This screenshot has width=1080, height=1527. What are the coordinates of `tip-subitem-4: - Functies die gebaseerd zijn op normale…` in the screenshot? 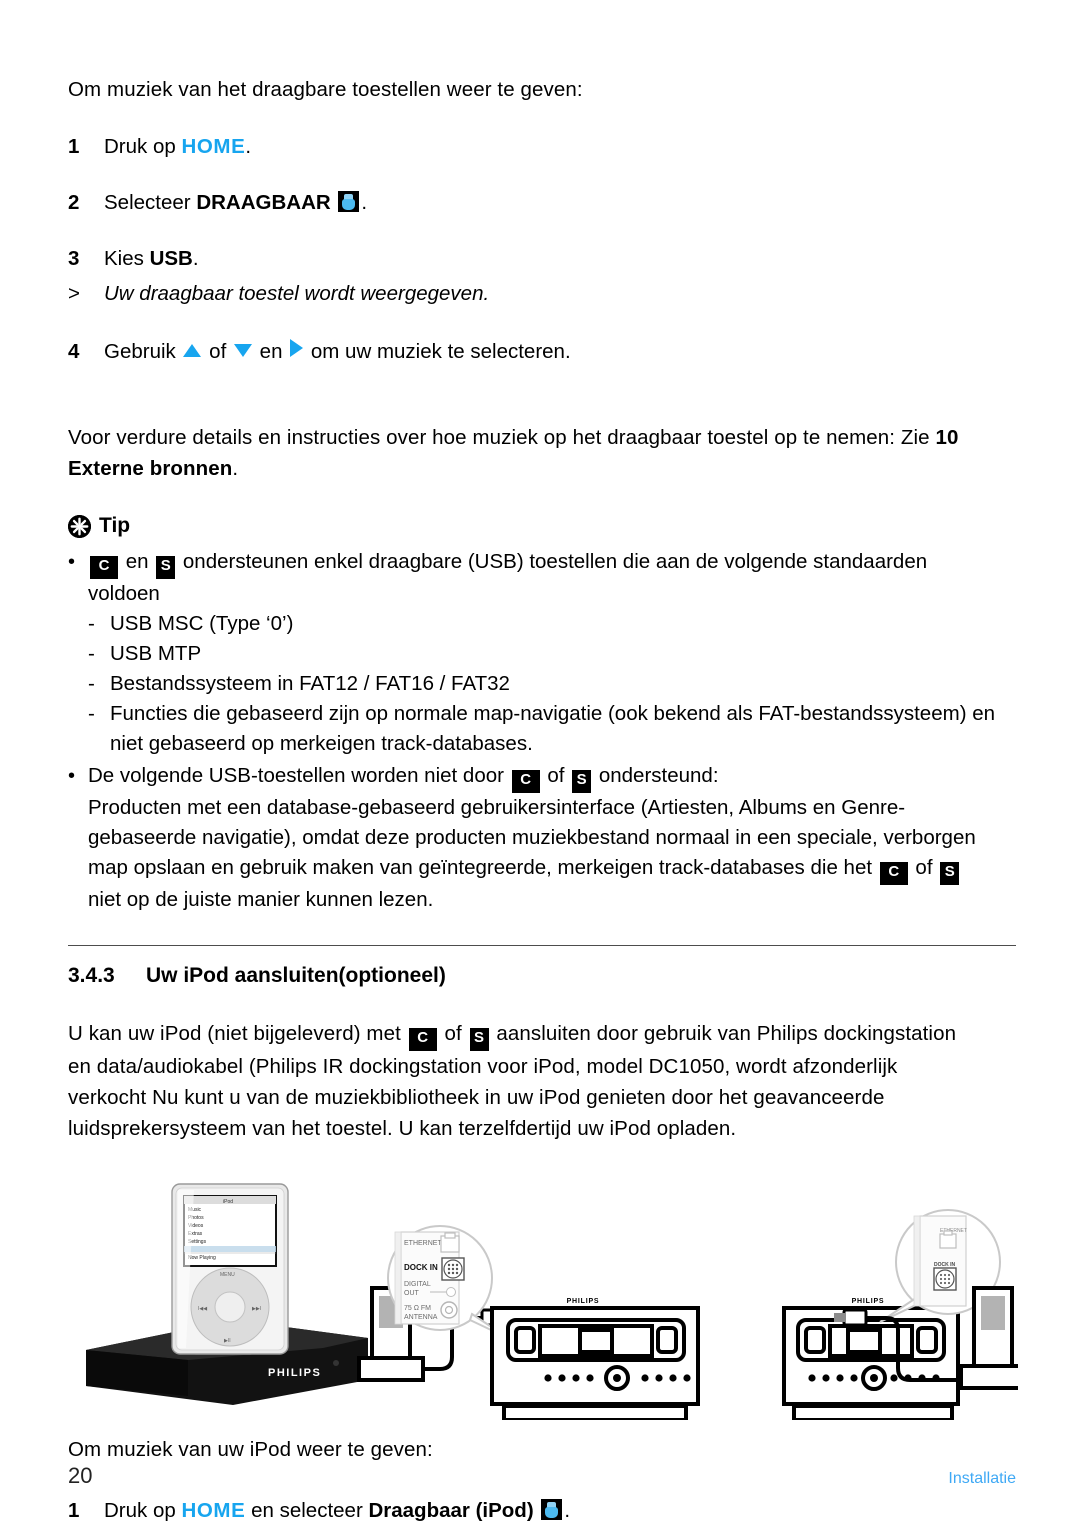 It's located at (542, 729).